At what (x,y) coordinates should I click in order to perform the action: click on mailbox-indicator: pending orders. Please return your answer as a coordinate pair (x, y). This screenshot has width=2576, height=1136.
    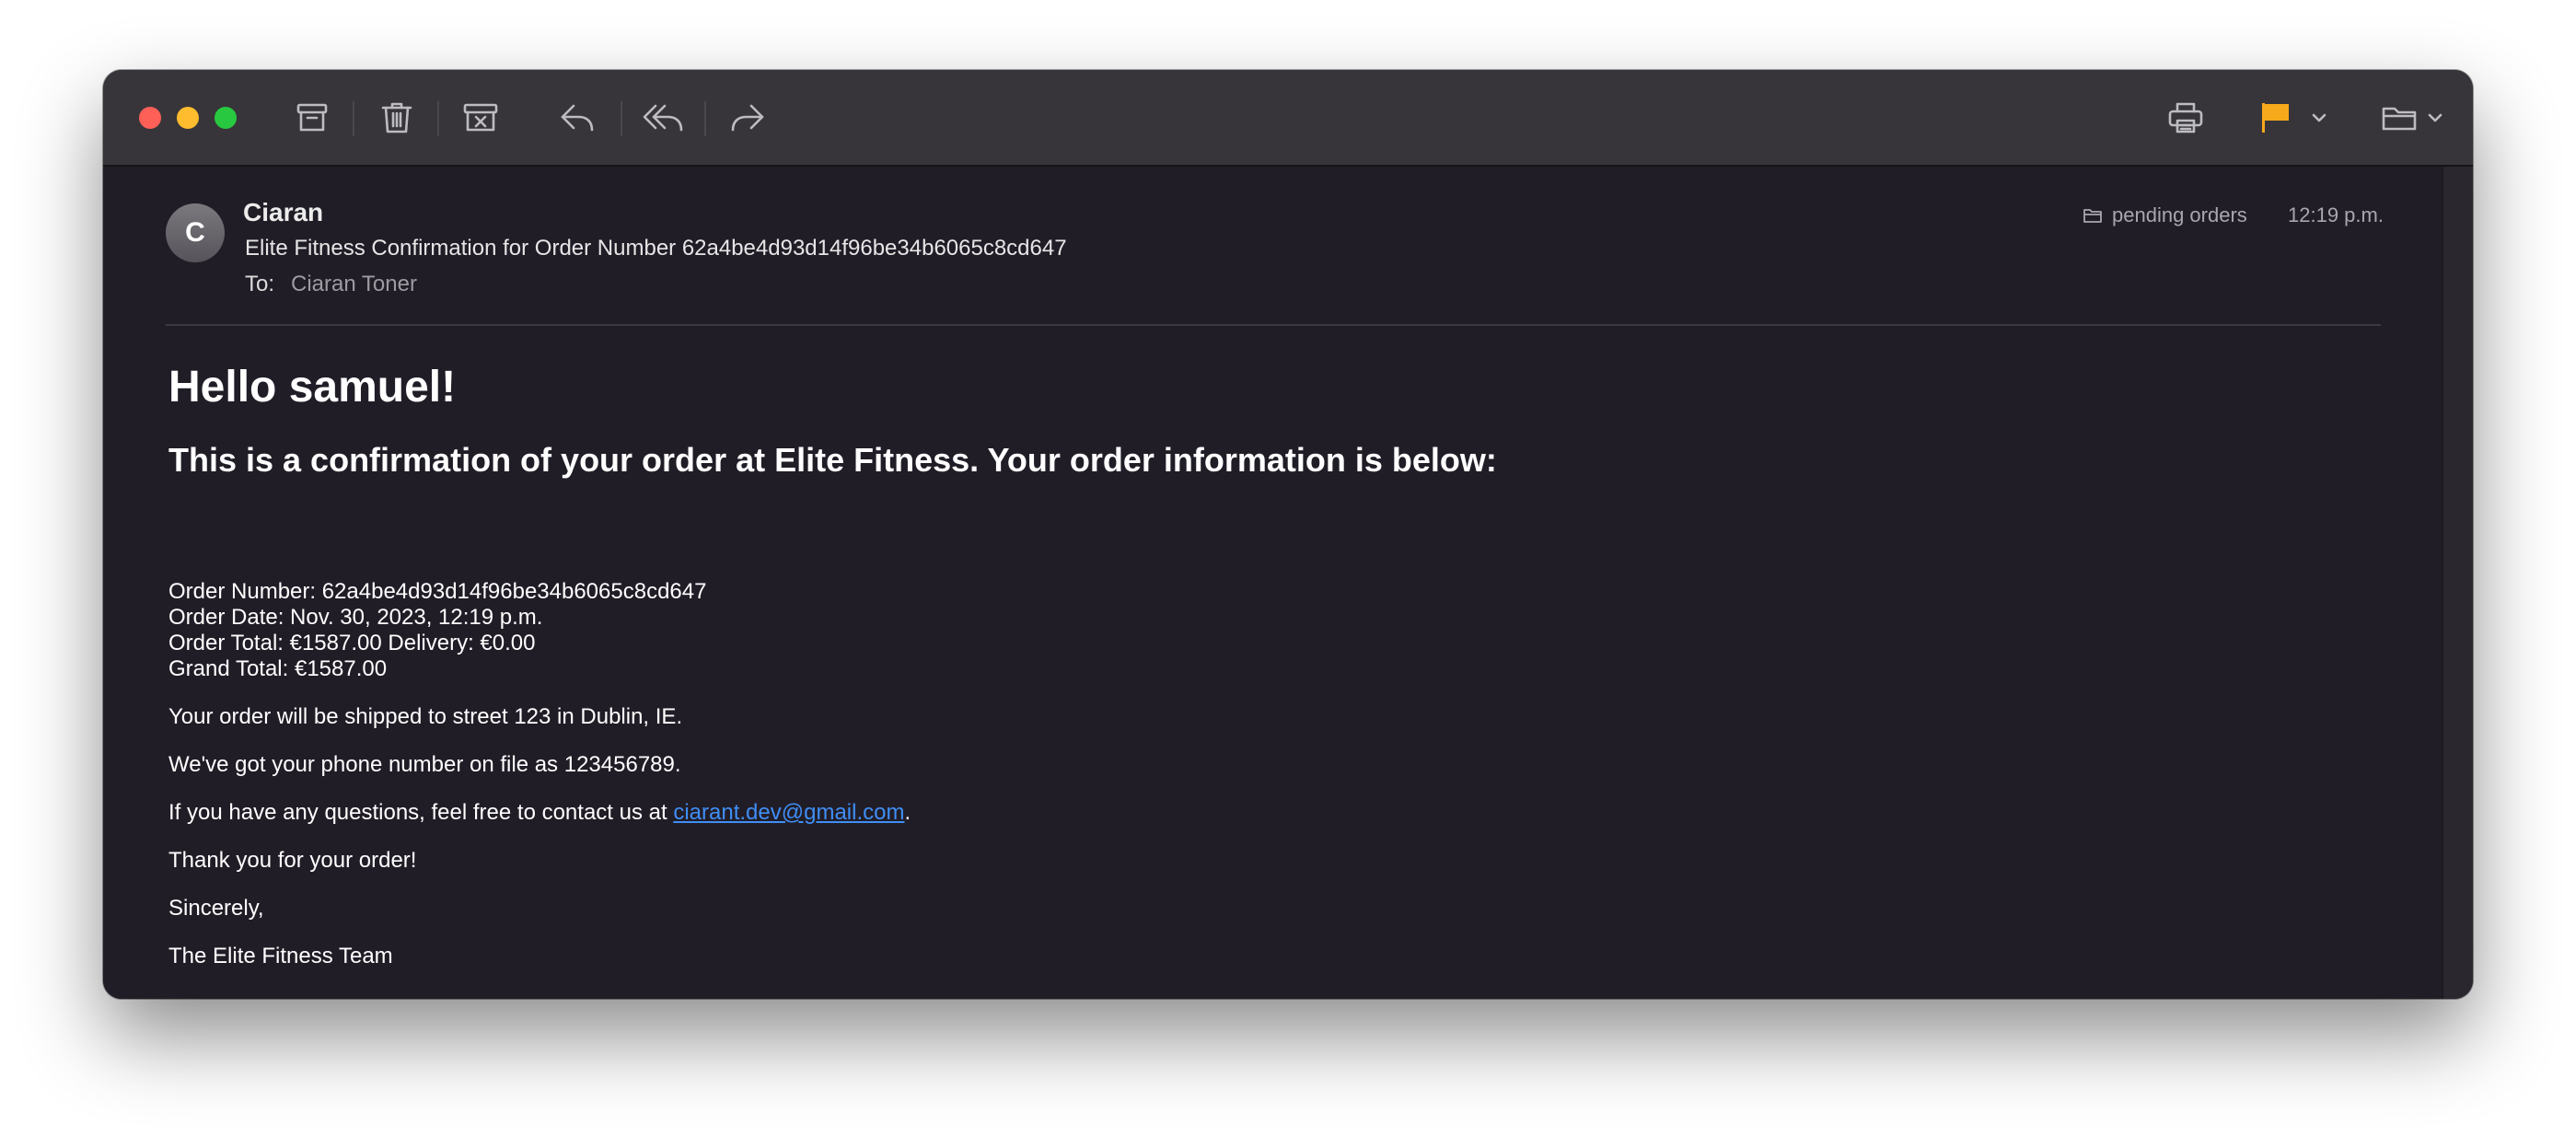
    Looking at the image, I should click on (2165, 215).